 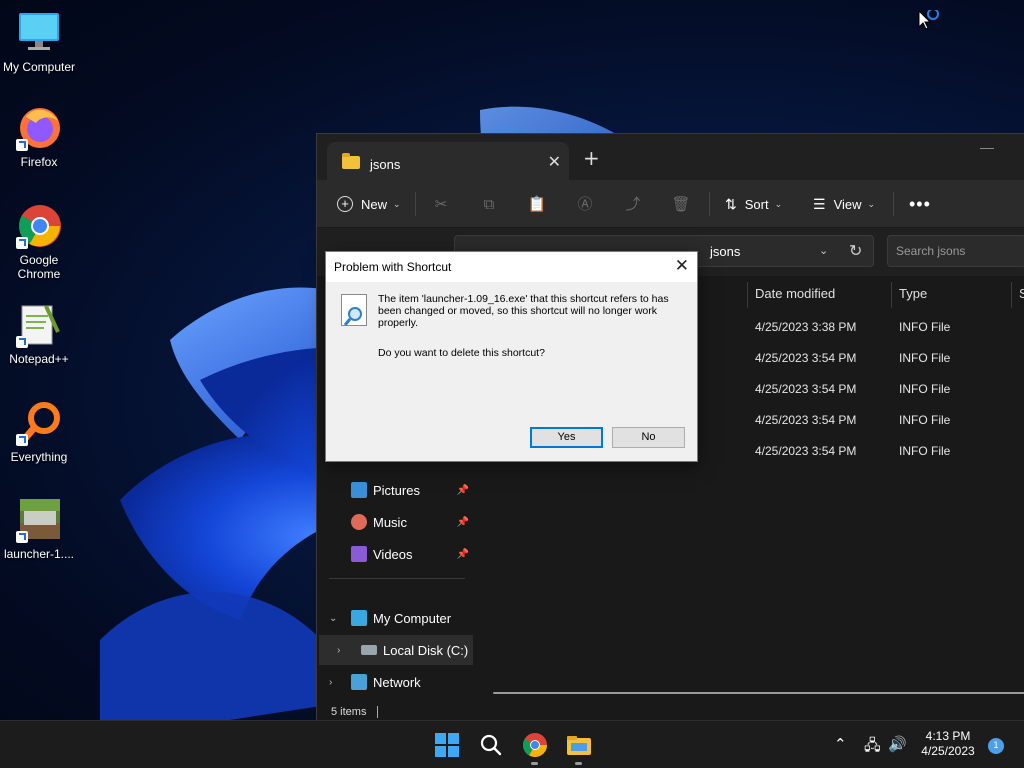 I want to click on tab-jsons: jsons ✕, so click(x=448, y=161).